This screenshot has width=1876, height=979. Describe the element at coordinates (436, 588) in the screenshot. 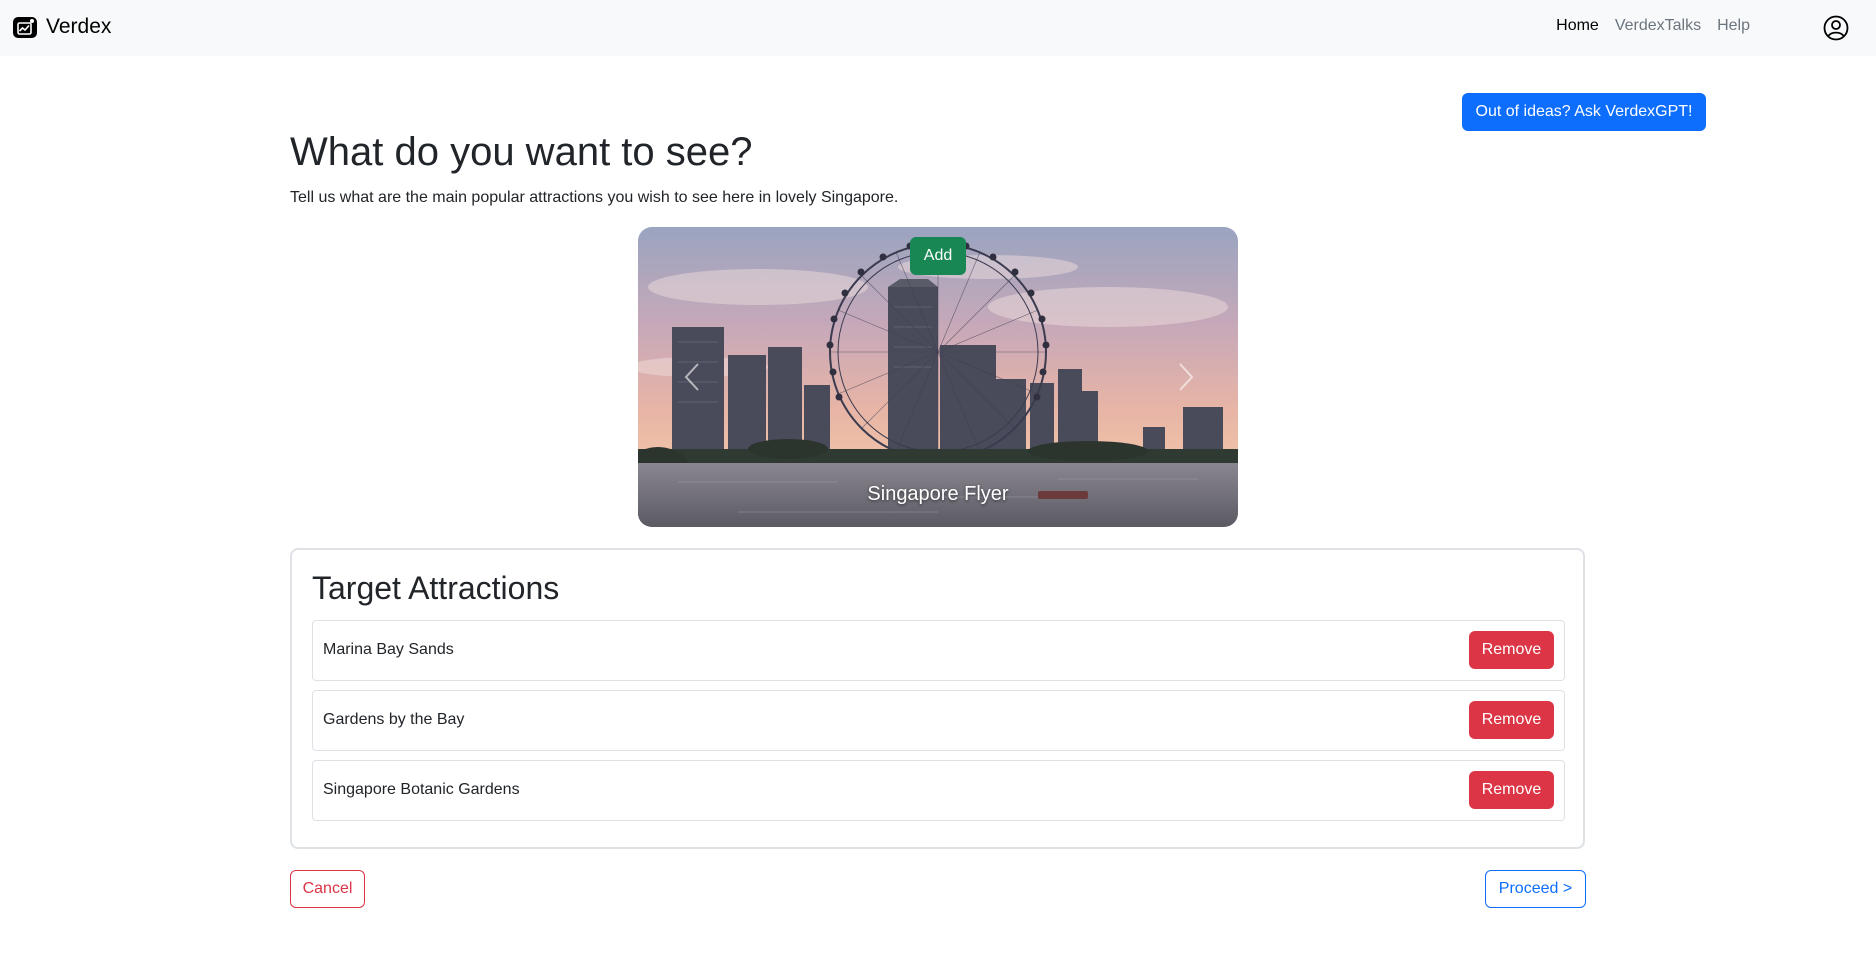

I see `target-attractions-title: Target Attractions` at that location.